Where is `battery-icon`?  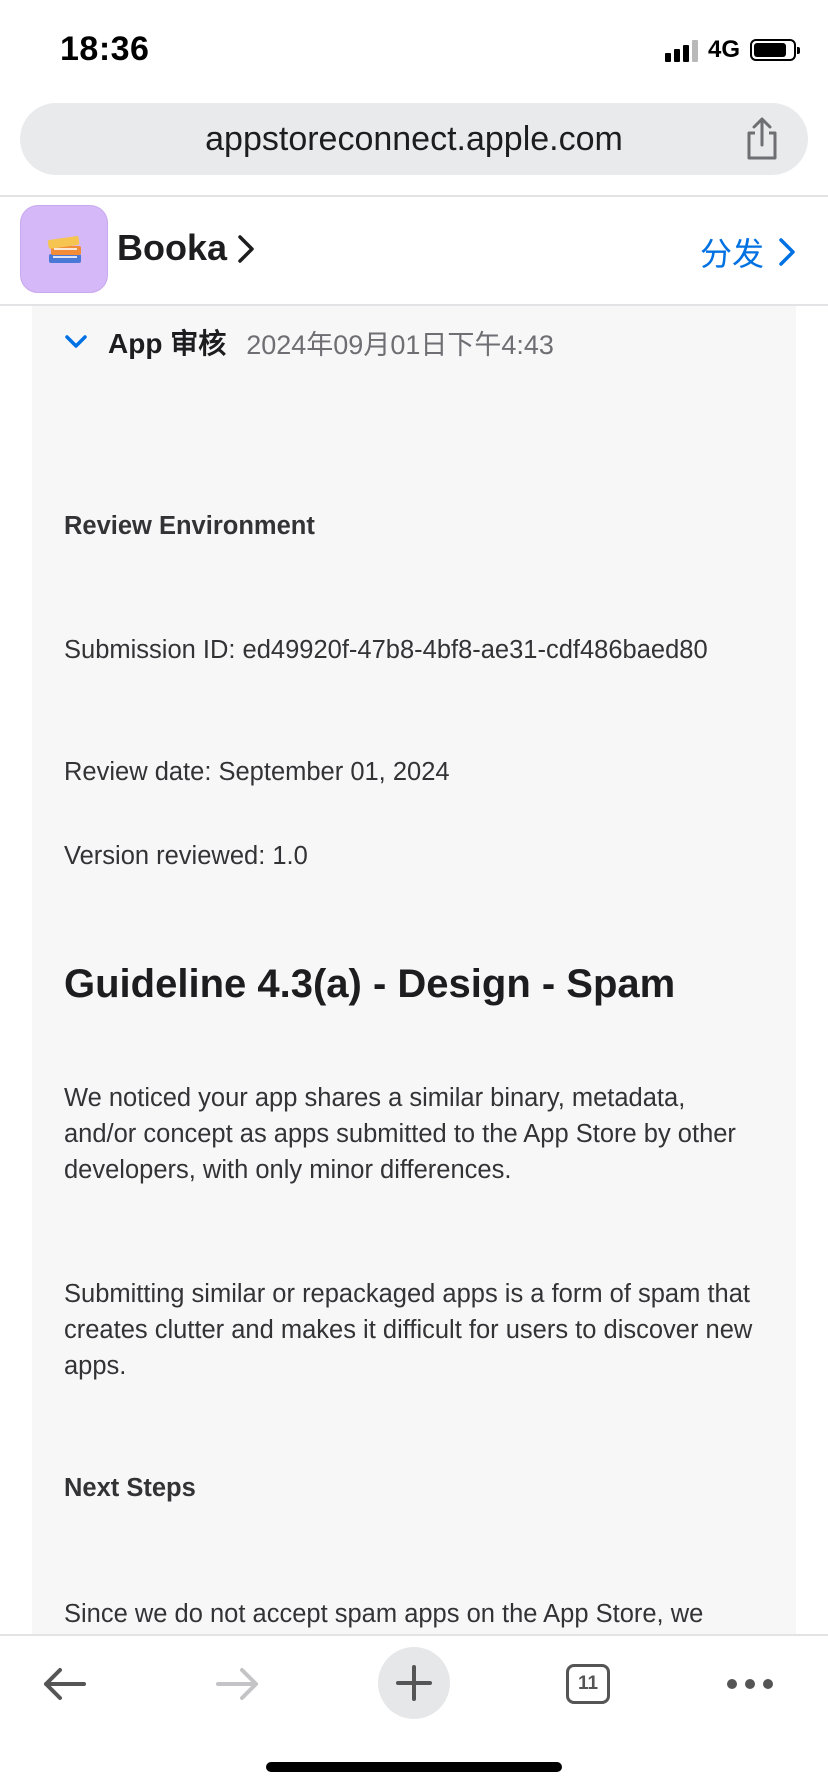
battery-icon is located at coordinates (775, 50).